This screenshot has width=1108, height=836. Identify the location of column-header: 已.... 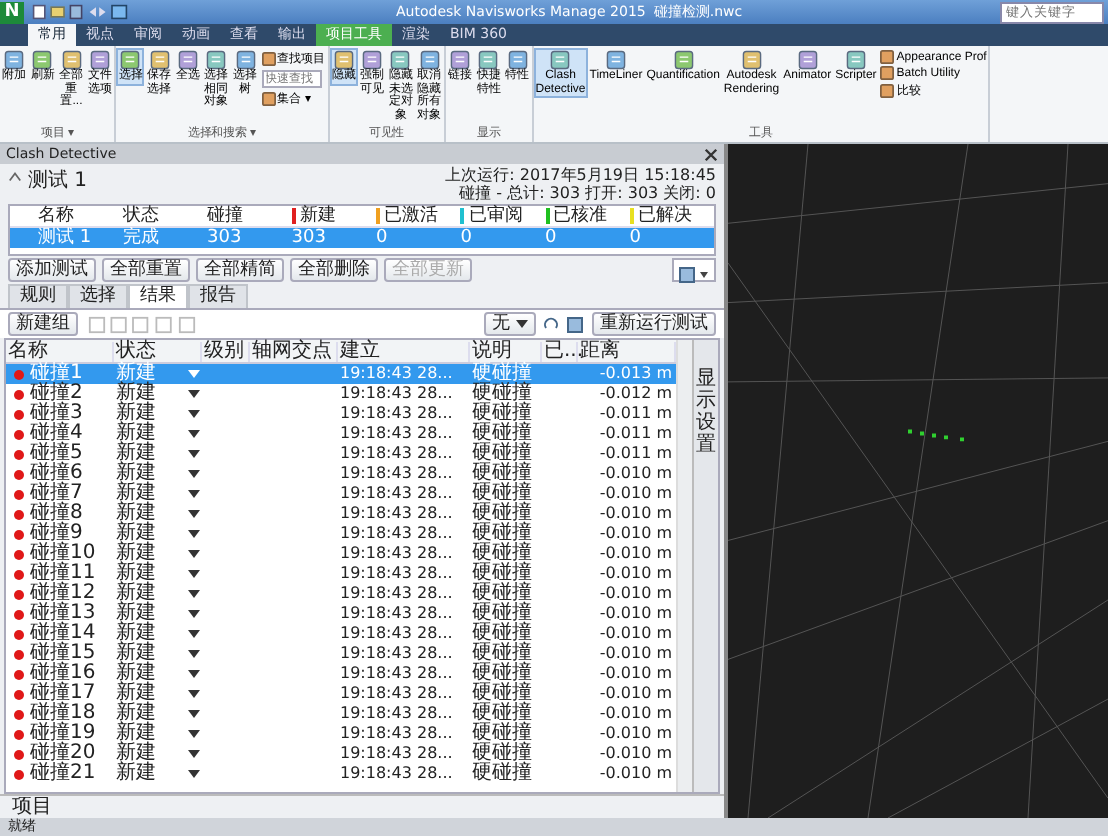
(560, 351).